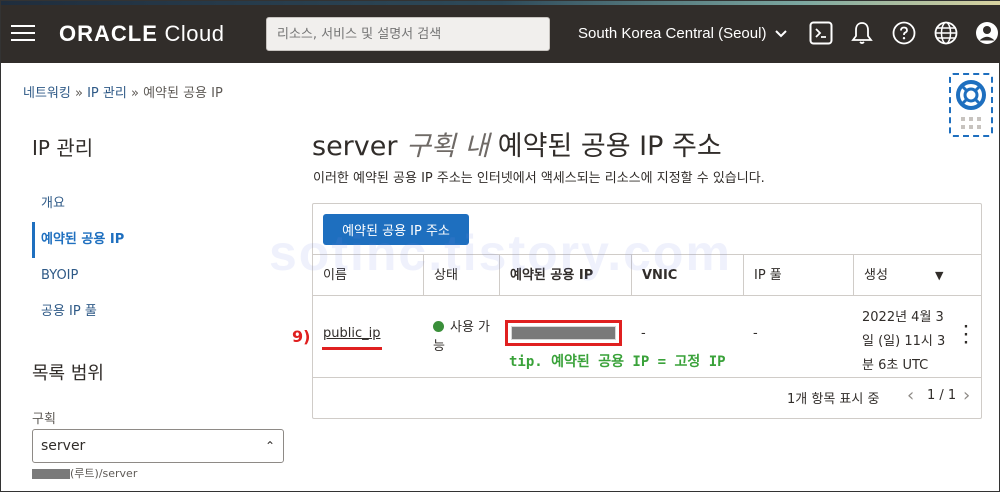  Describe the element at coordinates (672, 33) in the screenshot. I see `region-label: South Korea Central (Seoul)` at that location.